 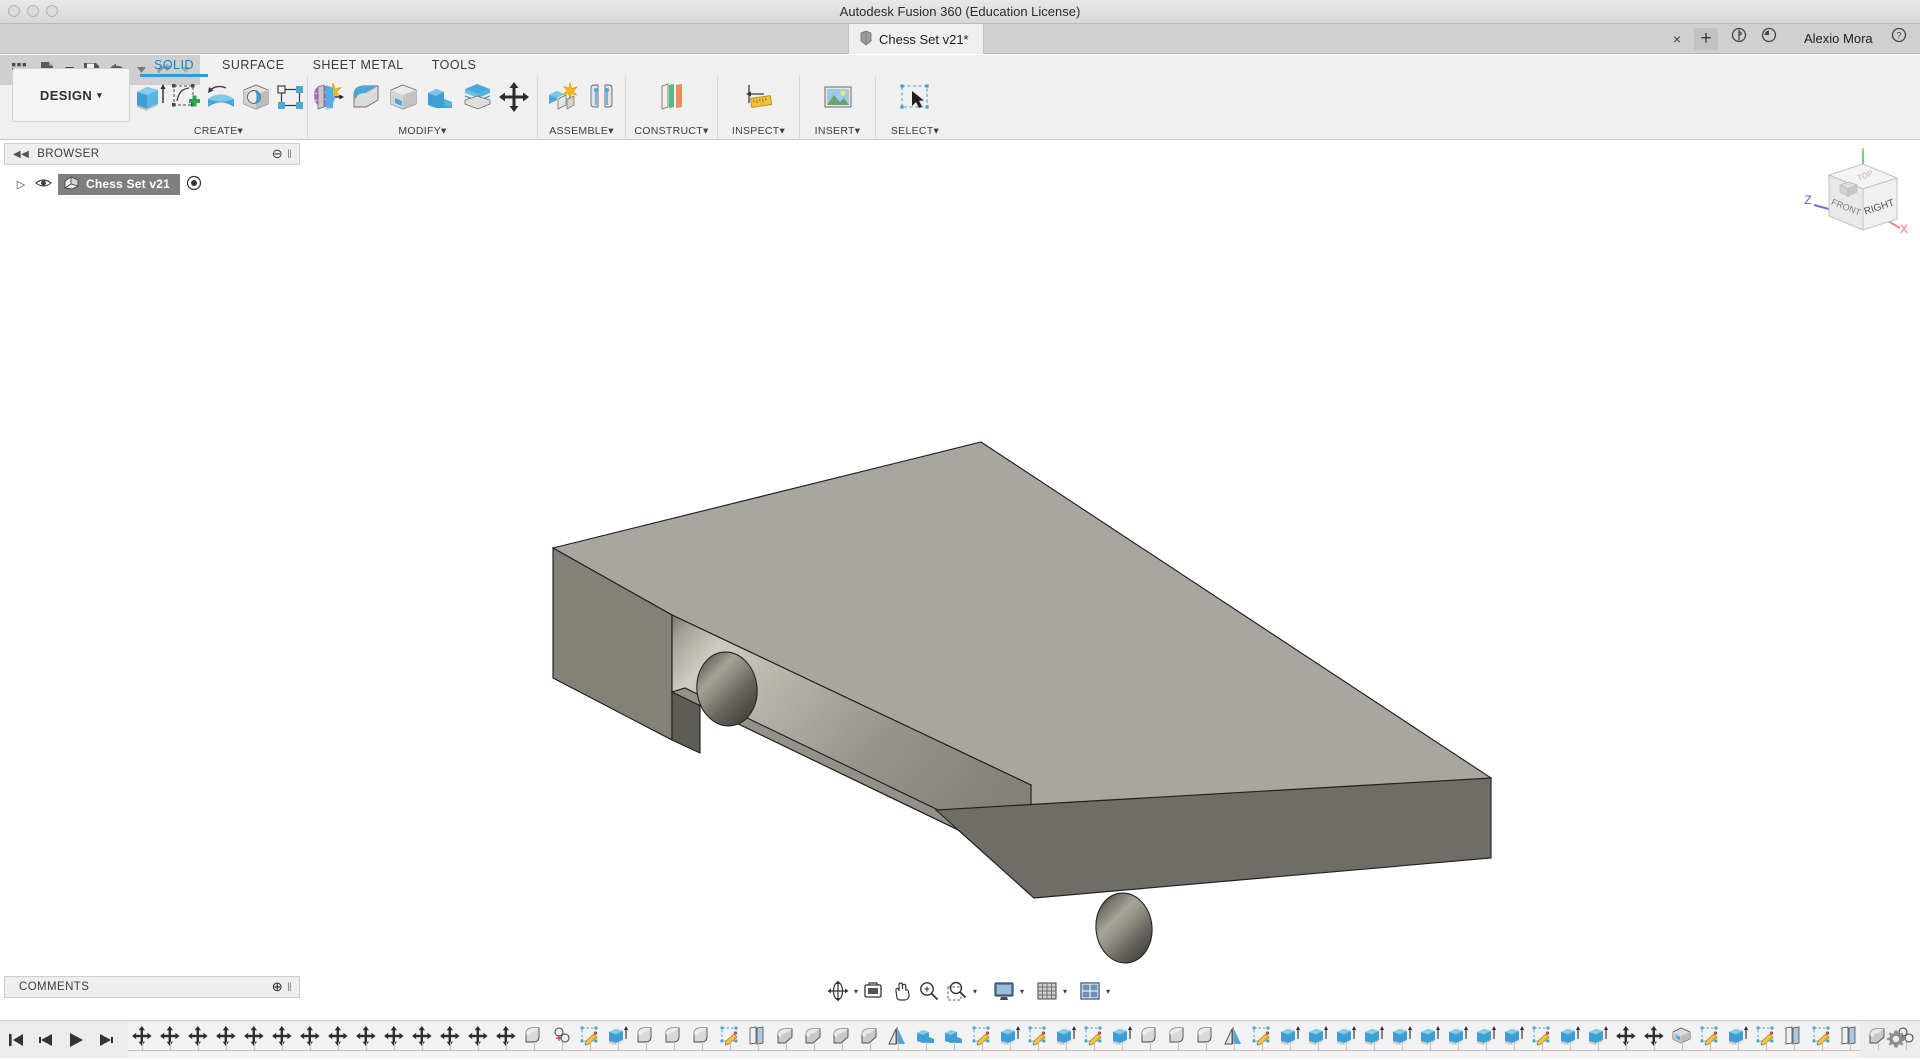 What do you see at coordinates (1108, 991) in the screenshot?
I see `viewports-dropdown-caret: ▾` at bounding box center [1108, 991].